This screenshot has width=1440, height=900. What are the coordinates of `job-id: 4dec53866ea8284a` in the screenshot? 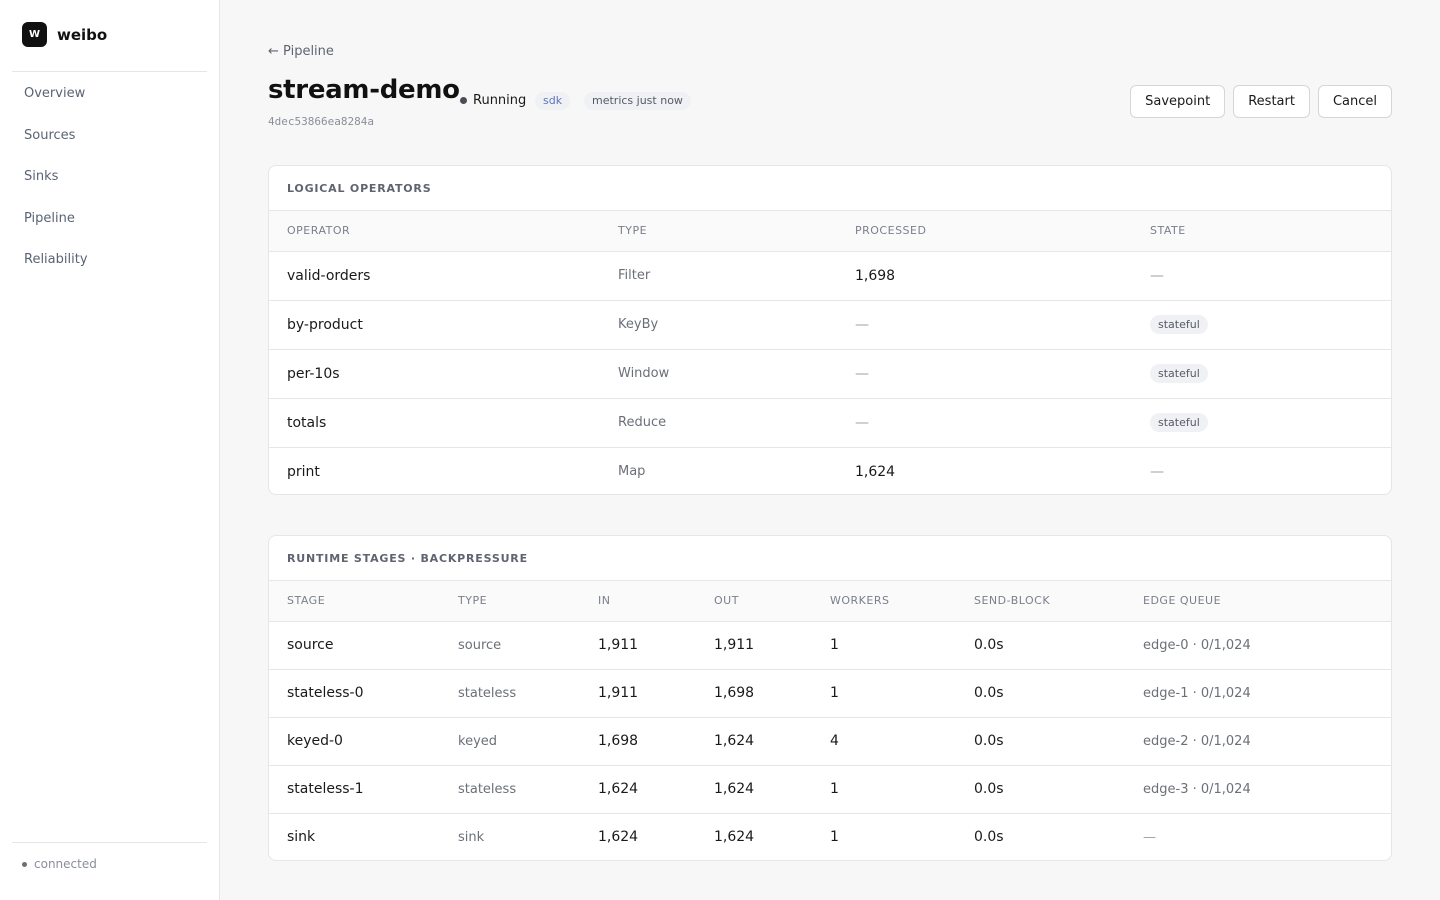 It's located at (321, 121).